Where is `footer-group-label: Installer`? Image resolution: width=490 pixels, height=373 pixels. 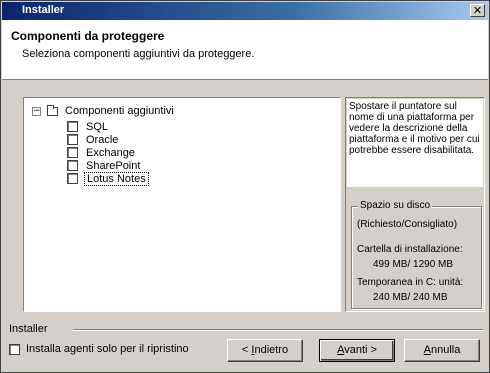
footer-group-label: Installer is located at coordinates (28, 329).